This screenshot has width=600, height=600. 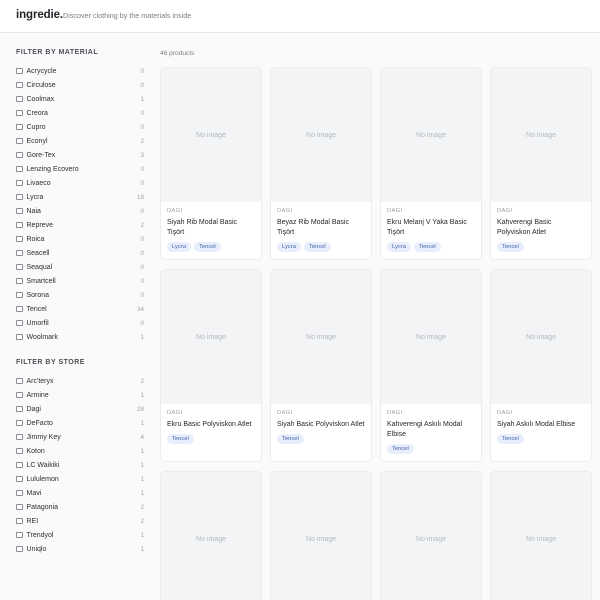 What do you see at coordinates (80, 395) in the screenshot?
I see `store-filter-armine: Armine 1` at bounding box center [80, 395].